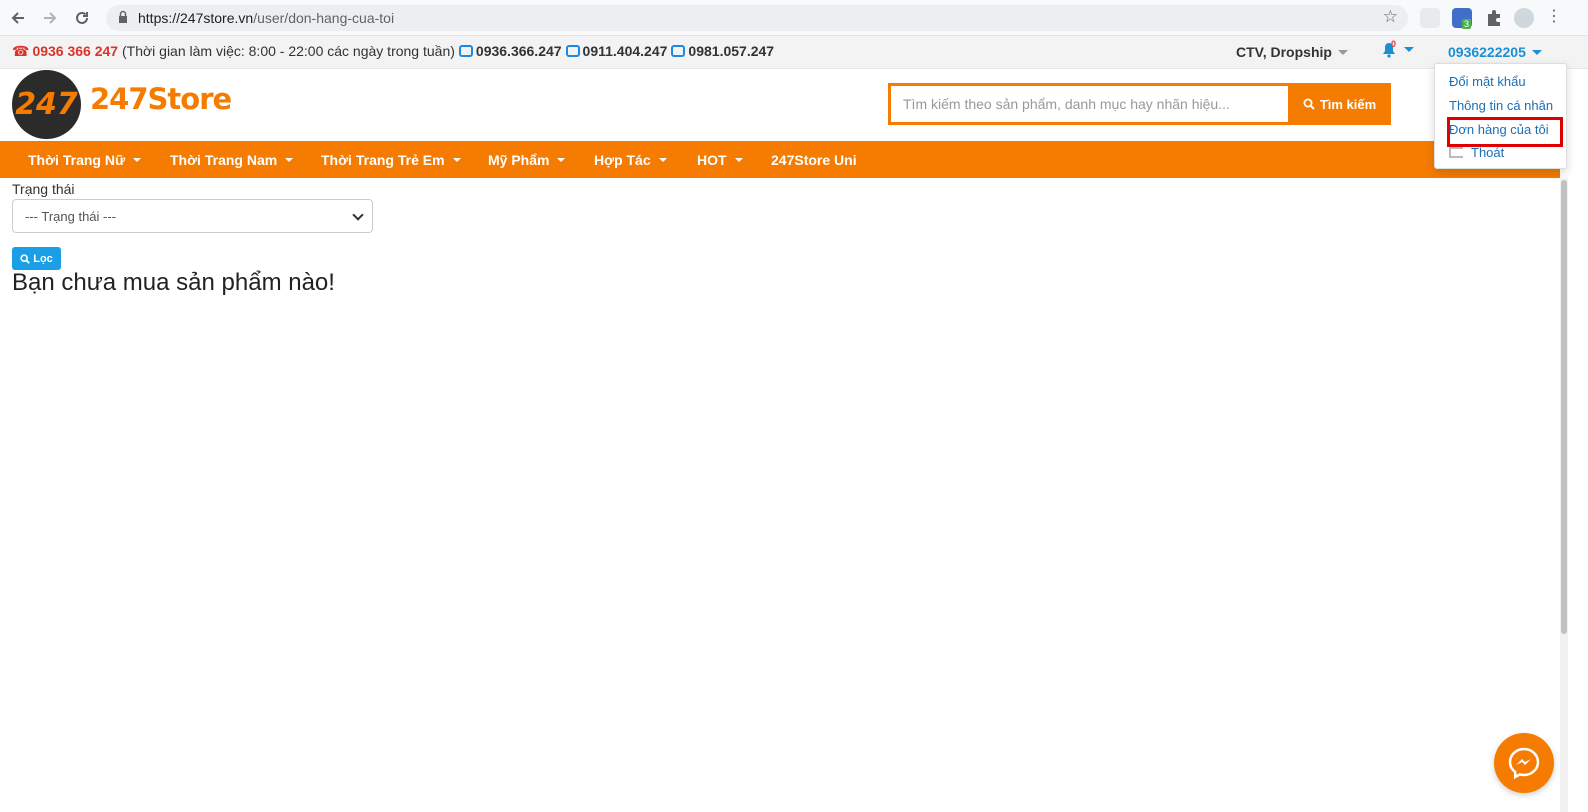 The width and height of the screenshot is (1588, 812). What do you see at coordinates (731, 51) in the screenshot?
I see `zalo-phone: 0981.057.247` at bounding box center [731, 51].